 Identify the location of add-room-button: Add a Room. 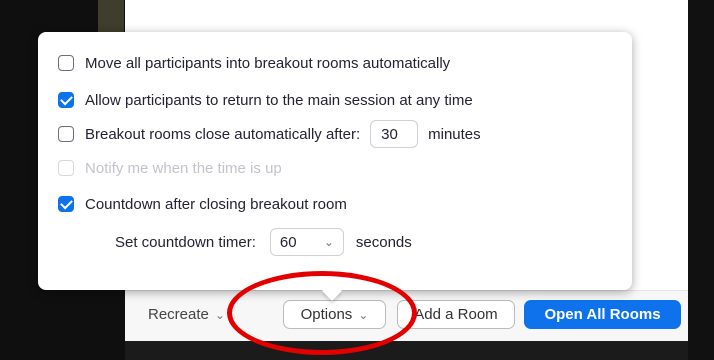
(456, 314).